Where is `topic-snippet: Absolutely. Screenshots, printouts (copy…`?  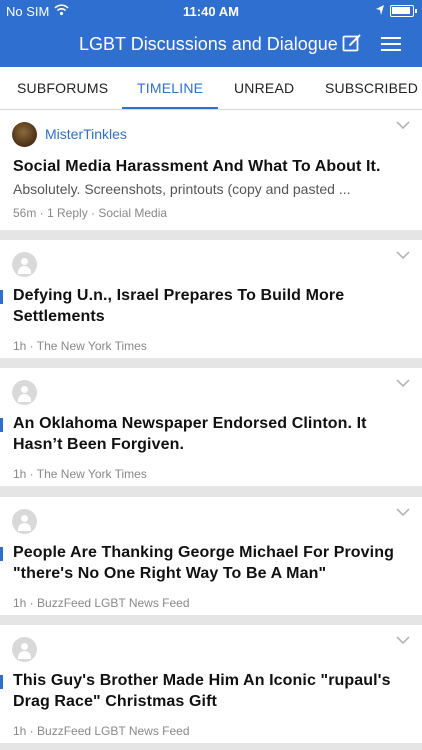 topic-snippet: Absolutely. Screenshots, printouts (copy… is located at coordinates (182, 189).